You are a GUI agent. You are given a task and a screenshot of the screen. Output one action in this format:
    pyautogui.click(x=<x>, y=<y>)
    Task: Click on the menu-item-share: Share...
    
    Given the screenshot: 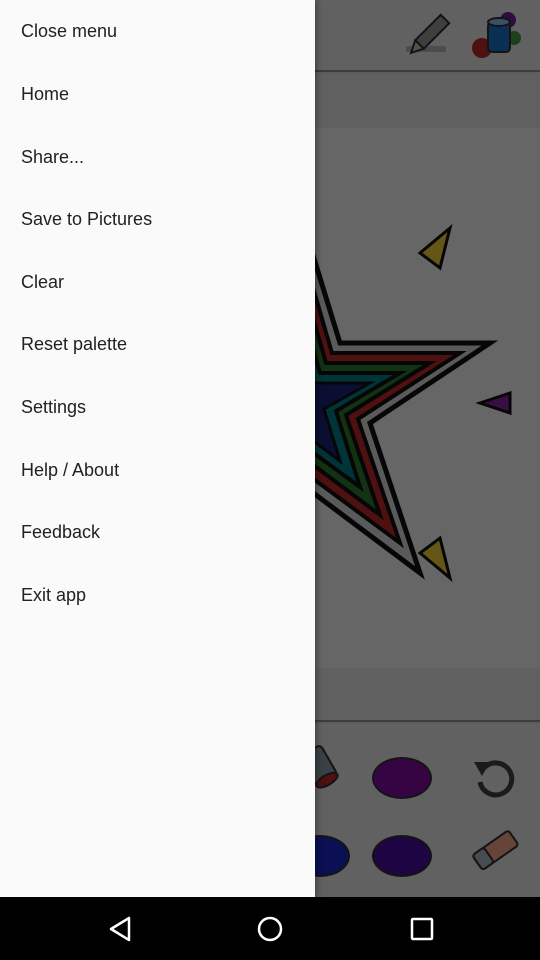 What is the action you would take?
    pyautogui.click(x=157, y=157)
    